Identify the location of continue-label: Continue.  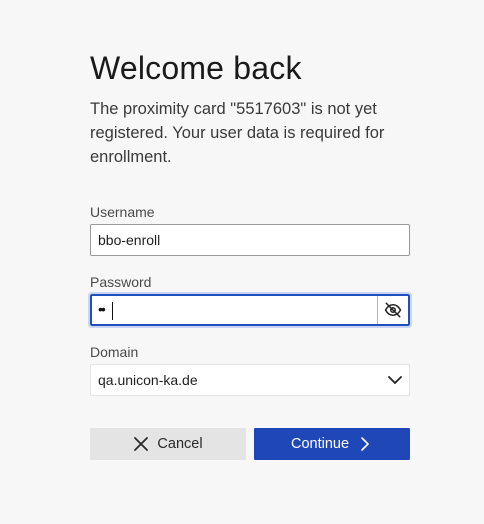
(320, 444).